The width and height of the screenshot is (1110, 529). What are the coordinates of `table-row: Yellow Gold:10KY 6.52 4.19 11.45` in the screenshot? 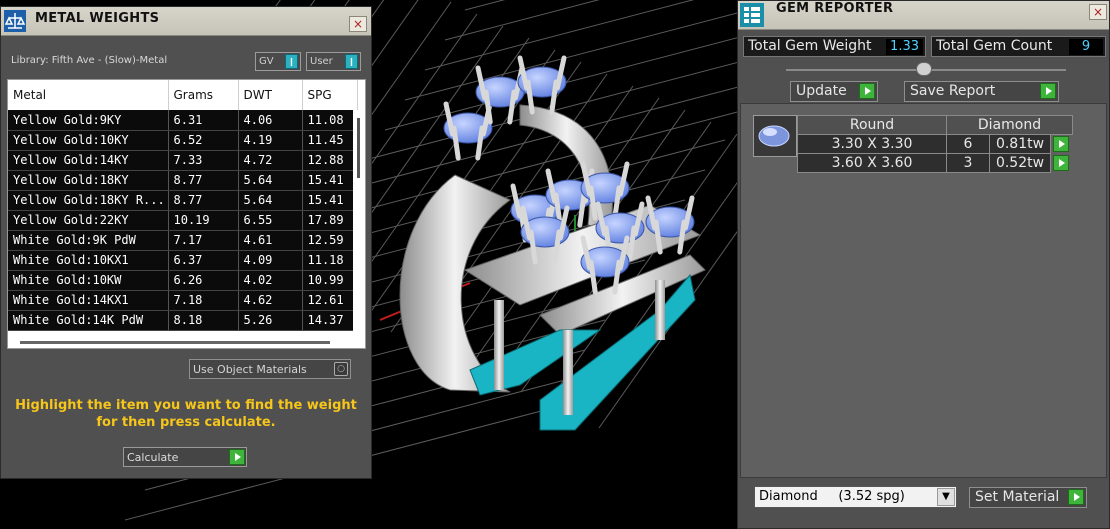 It's located at (183, 140).